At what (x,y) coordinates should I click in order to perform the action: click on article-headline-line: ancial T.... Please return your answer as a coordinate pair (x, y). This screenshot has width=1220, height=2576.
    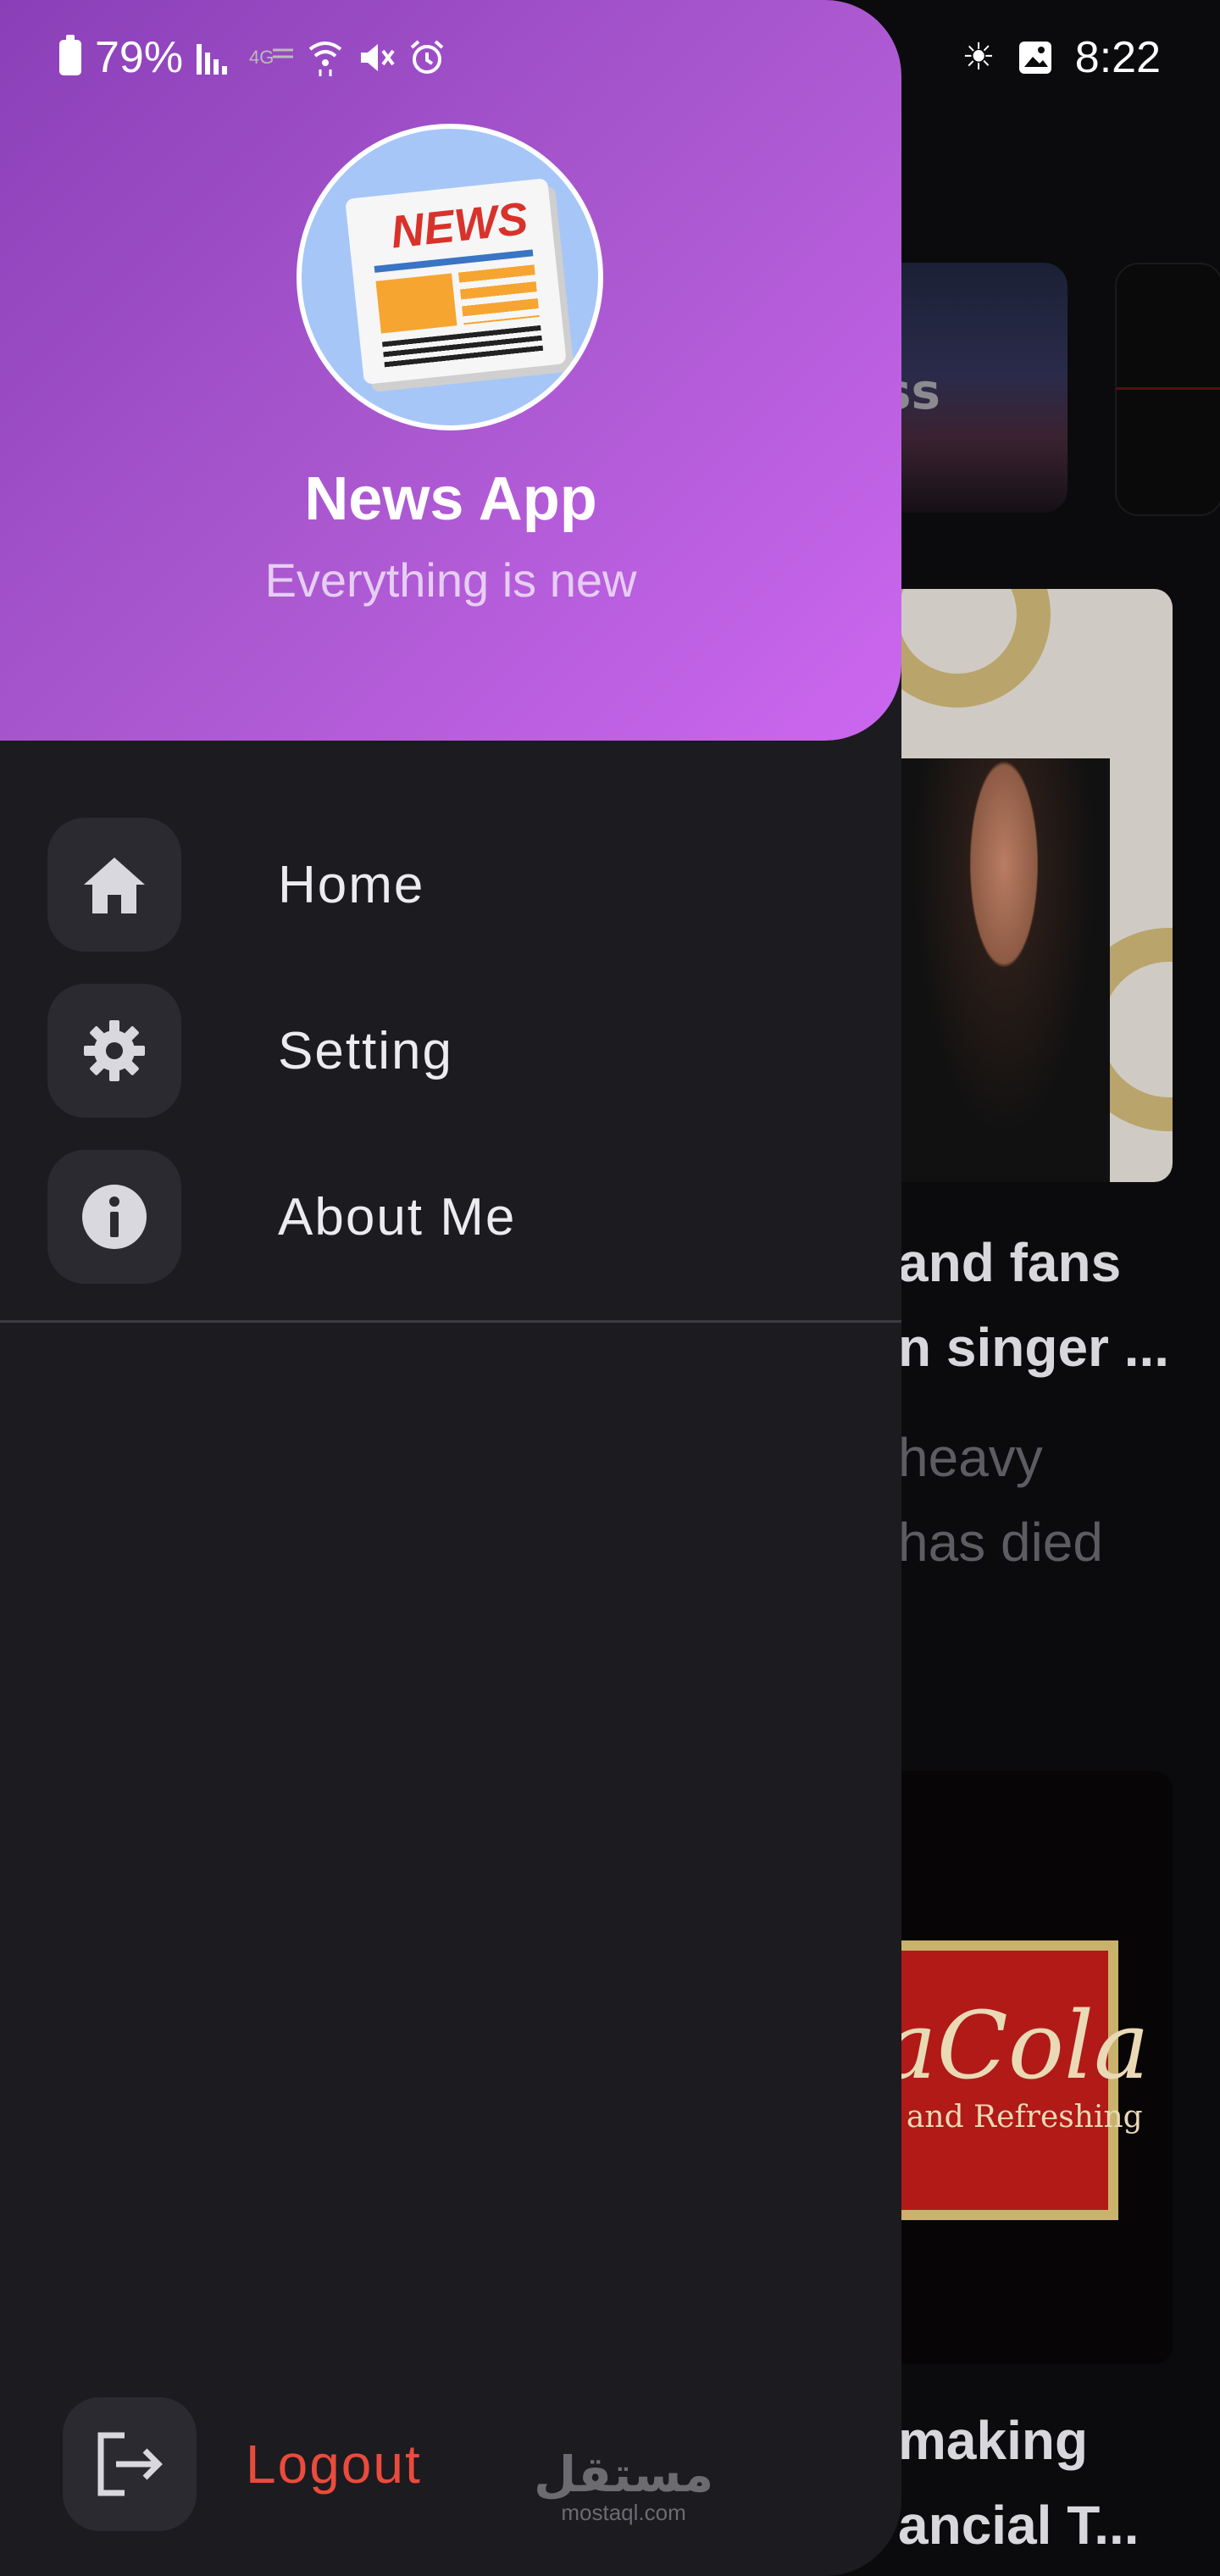
    Looking at the image, I should click on (1019, 2525).